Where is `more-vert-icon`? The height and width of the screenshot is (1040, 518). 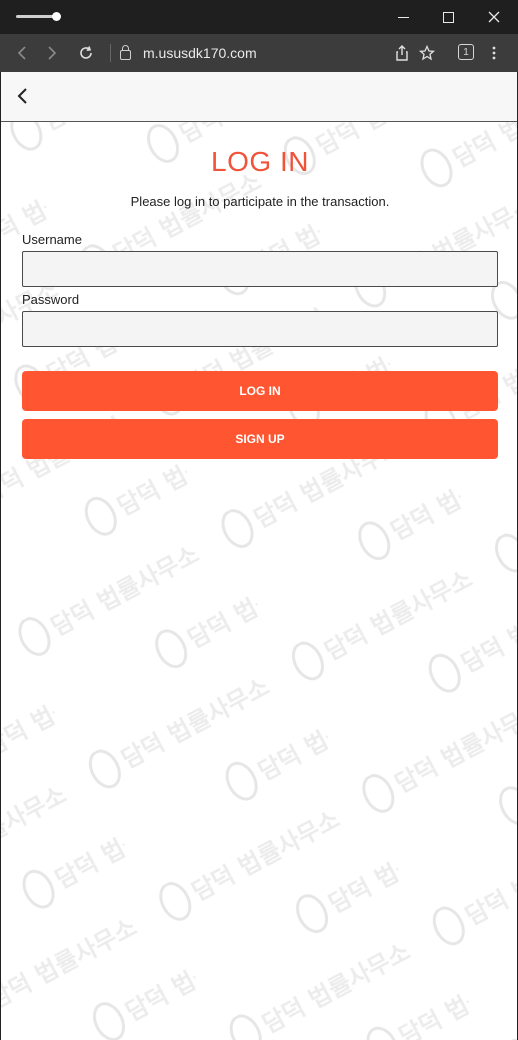
more-vert-icon is located at coordinates (494, 53).